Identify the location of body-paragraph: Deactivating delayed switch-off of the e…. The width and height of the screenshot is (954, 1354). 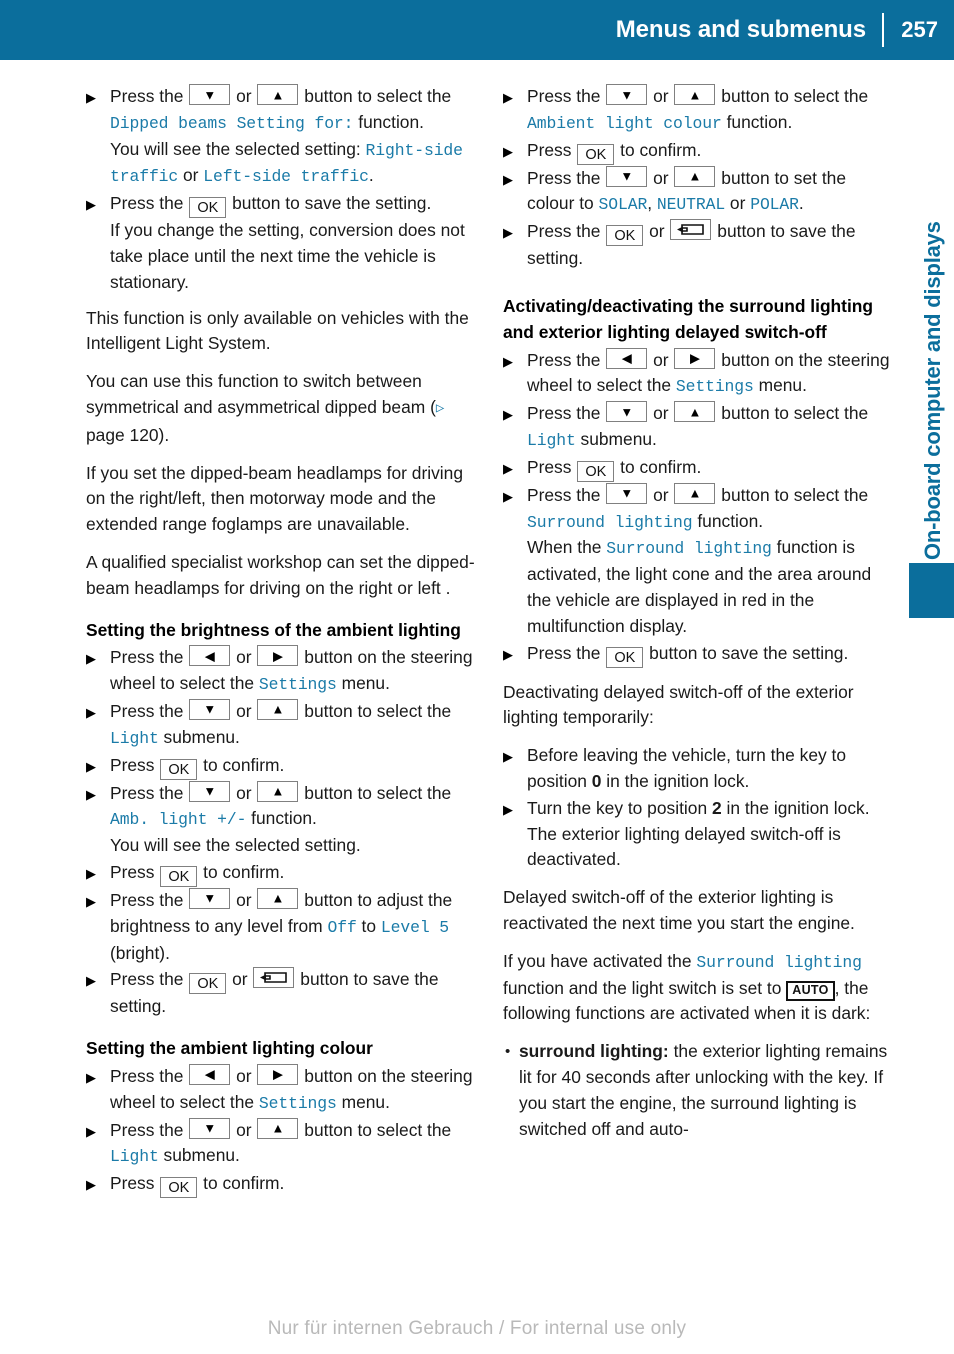
(678, 704).